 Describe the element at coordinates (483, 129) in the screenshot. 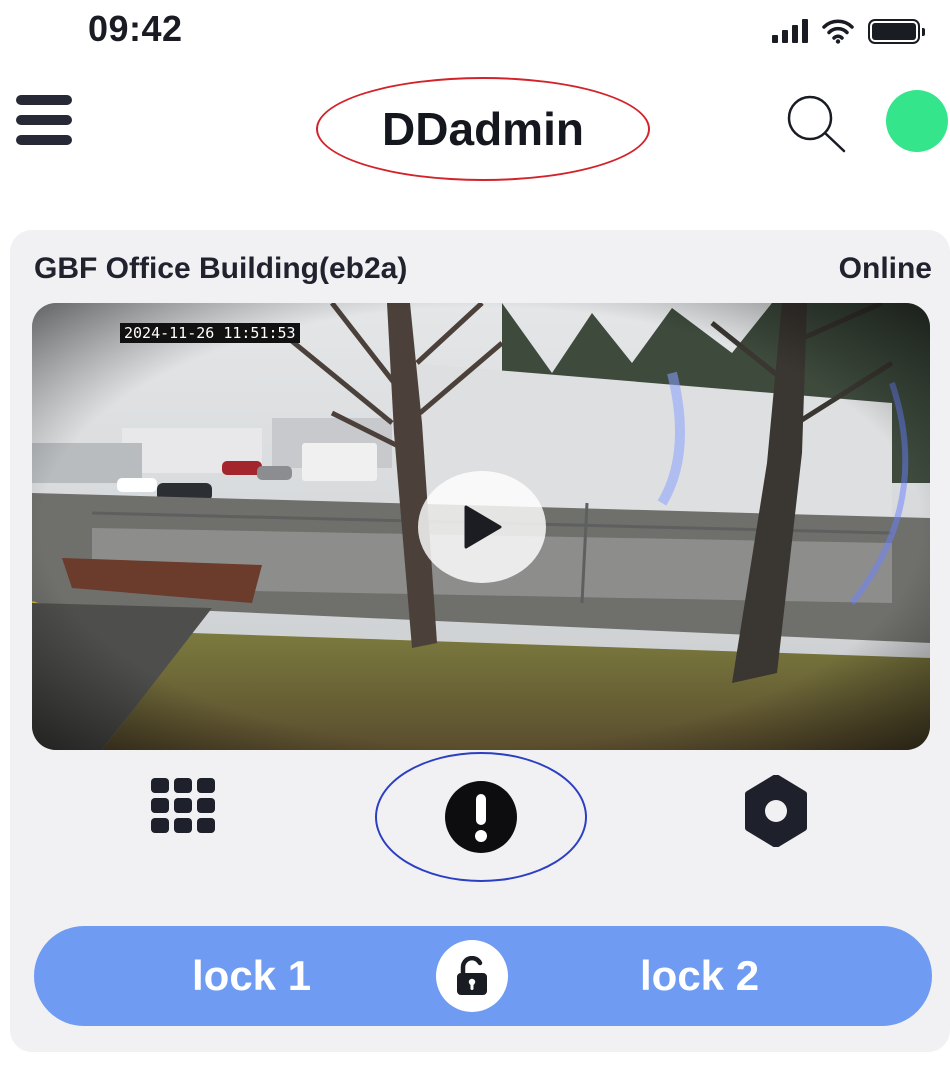

I see `app-title: DDadmin` at that location.